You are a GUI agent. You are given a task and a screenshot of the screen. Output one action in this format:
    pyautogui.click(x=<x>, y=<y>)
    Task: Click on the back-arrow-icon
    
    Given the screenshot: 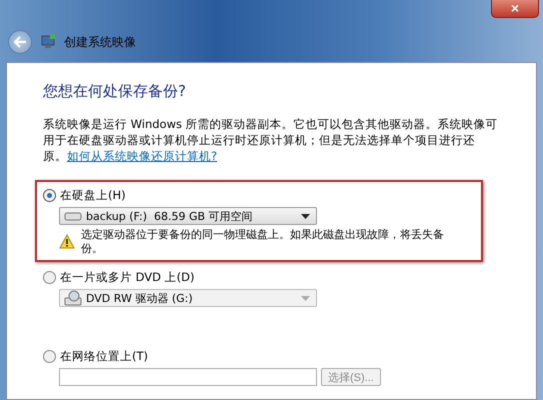 What is the action you would take?
    pyautogui.click(x=20, y=42)
    